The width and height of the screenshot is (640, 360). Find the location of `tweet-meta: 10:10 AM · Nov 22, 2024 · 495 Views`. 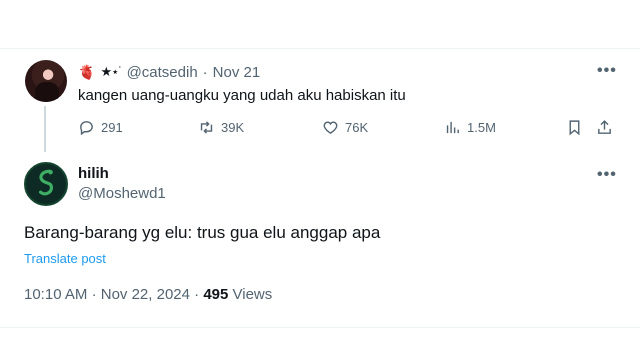

tweet-meta: 10:10 AM · Nov 22, 2024 · 495 Views is located at coordinates (148, 294).